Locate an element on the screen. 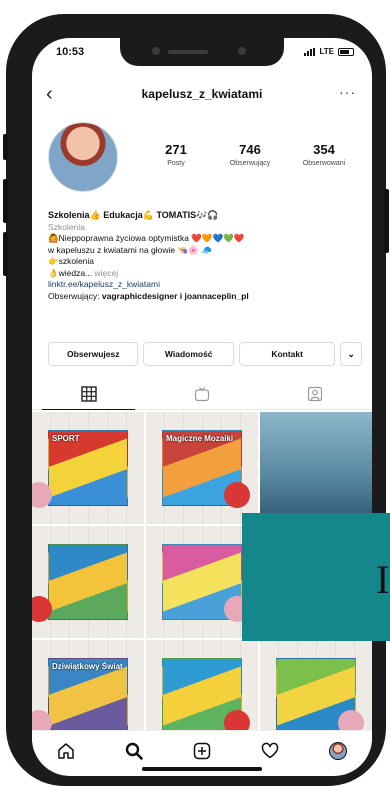 The height and width of the screenshot is (787, 390). notch is located at coordinates (202, 52).